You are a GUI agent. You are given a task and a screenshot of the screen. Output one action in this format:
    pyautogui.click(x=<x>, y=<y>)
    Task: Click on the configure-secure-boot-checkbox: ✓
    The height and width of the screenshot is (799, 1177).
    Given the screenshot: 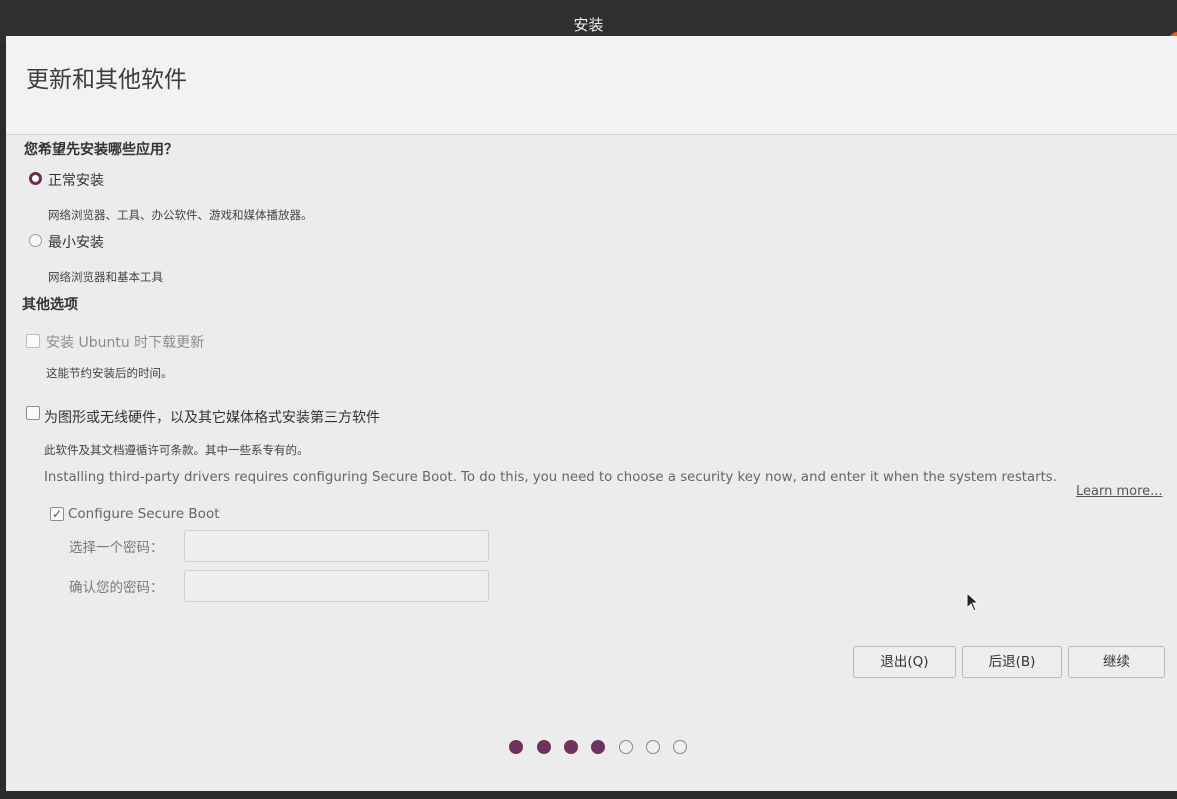 What is the action you would take?
    pyautogui.click(x=57, y=514)
    